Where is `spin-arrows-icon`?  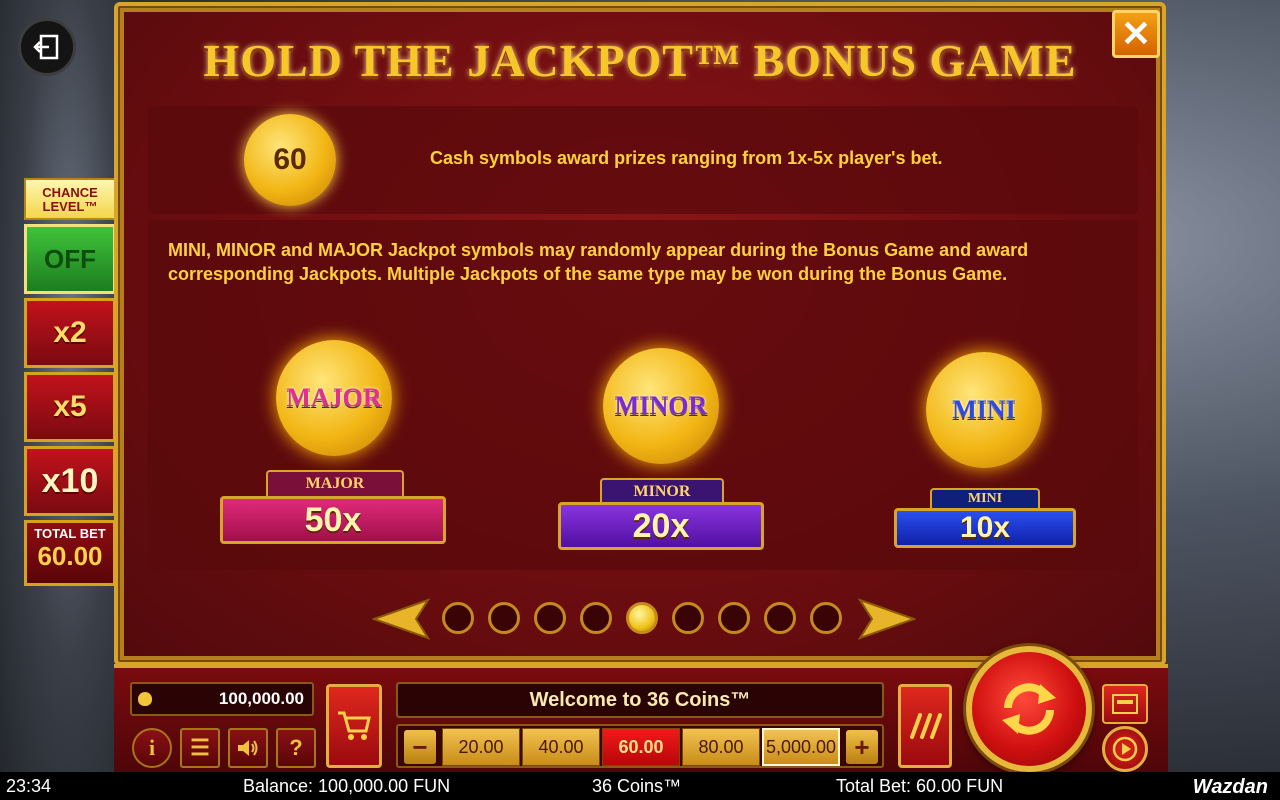 spin-arrows-icon is located at coordinates (1029, 709).